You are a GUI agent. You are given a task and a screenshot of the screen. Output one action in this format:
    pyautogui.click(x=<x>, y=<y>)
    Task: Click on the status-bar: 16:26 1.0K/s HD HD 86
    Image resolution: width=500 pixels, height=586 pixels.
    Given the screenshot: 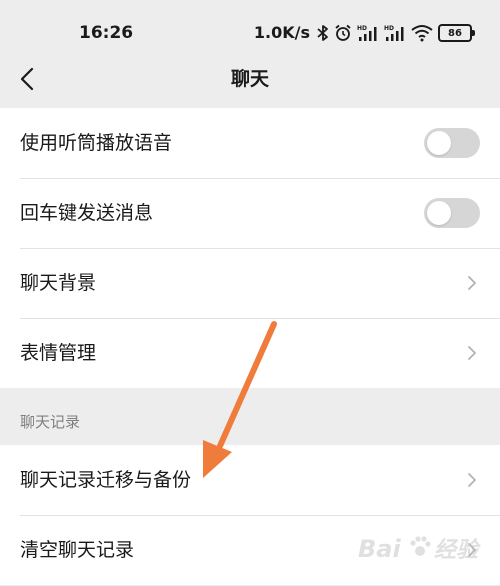 What is the action you would take?
    pyautogui.click(x=250, y=26)
    